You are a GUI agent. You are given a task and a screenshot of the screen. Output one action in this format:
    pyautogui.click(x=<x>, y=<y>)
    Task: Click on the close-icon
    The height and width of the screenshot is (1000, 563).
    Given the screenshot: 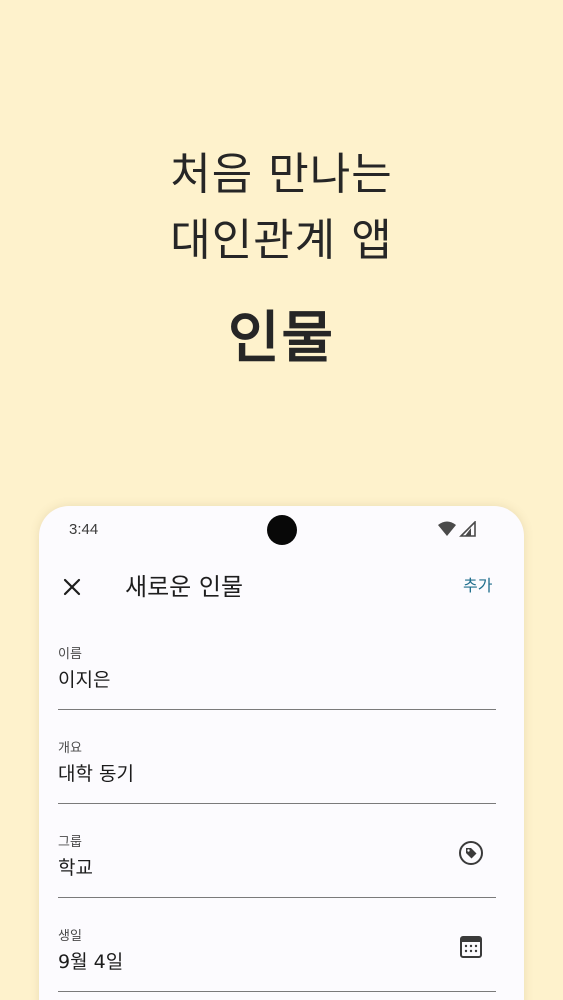 What is the action you would take?
    pyautogui.click(x=72, y=587)
    